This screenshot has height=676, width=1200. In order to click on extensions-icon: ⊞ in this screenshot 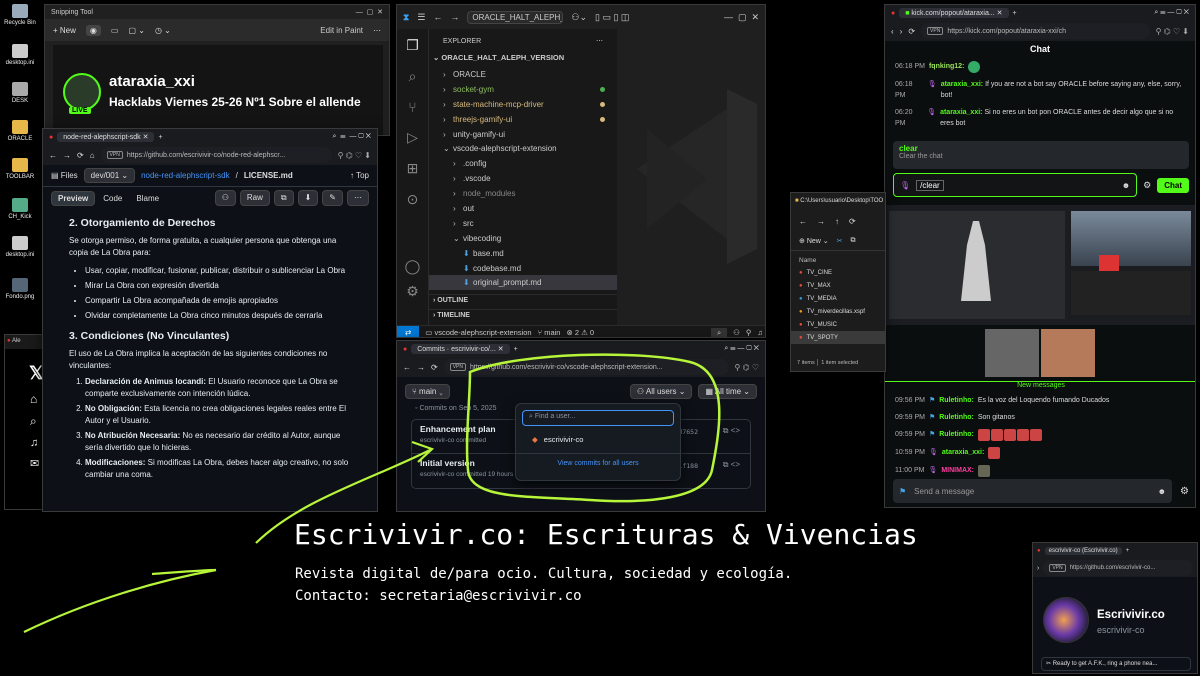, I will do `click(412, 168)`.